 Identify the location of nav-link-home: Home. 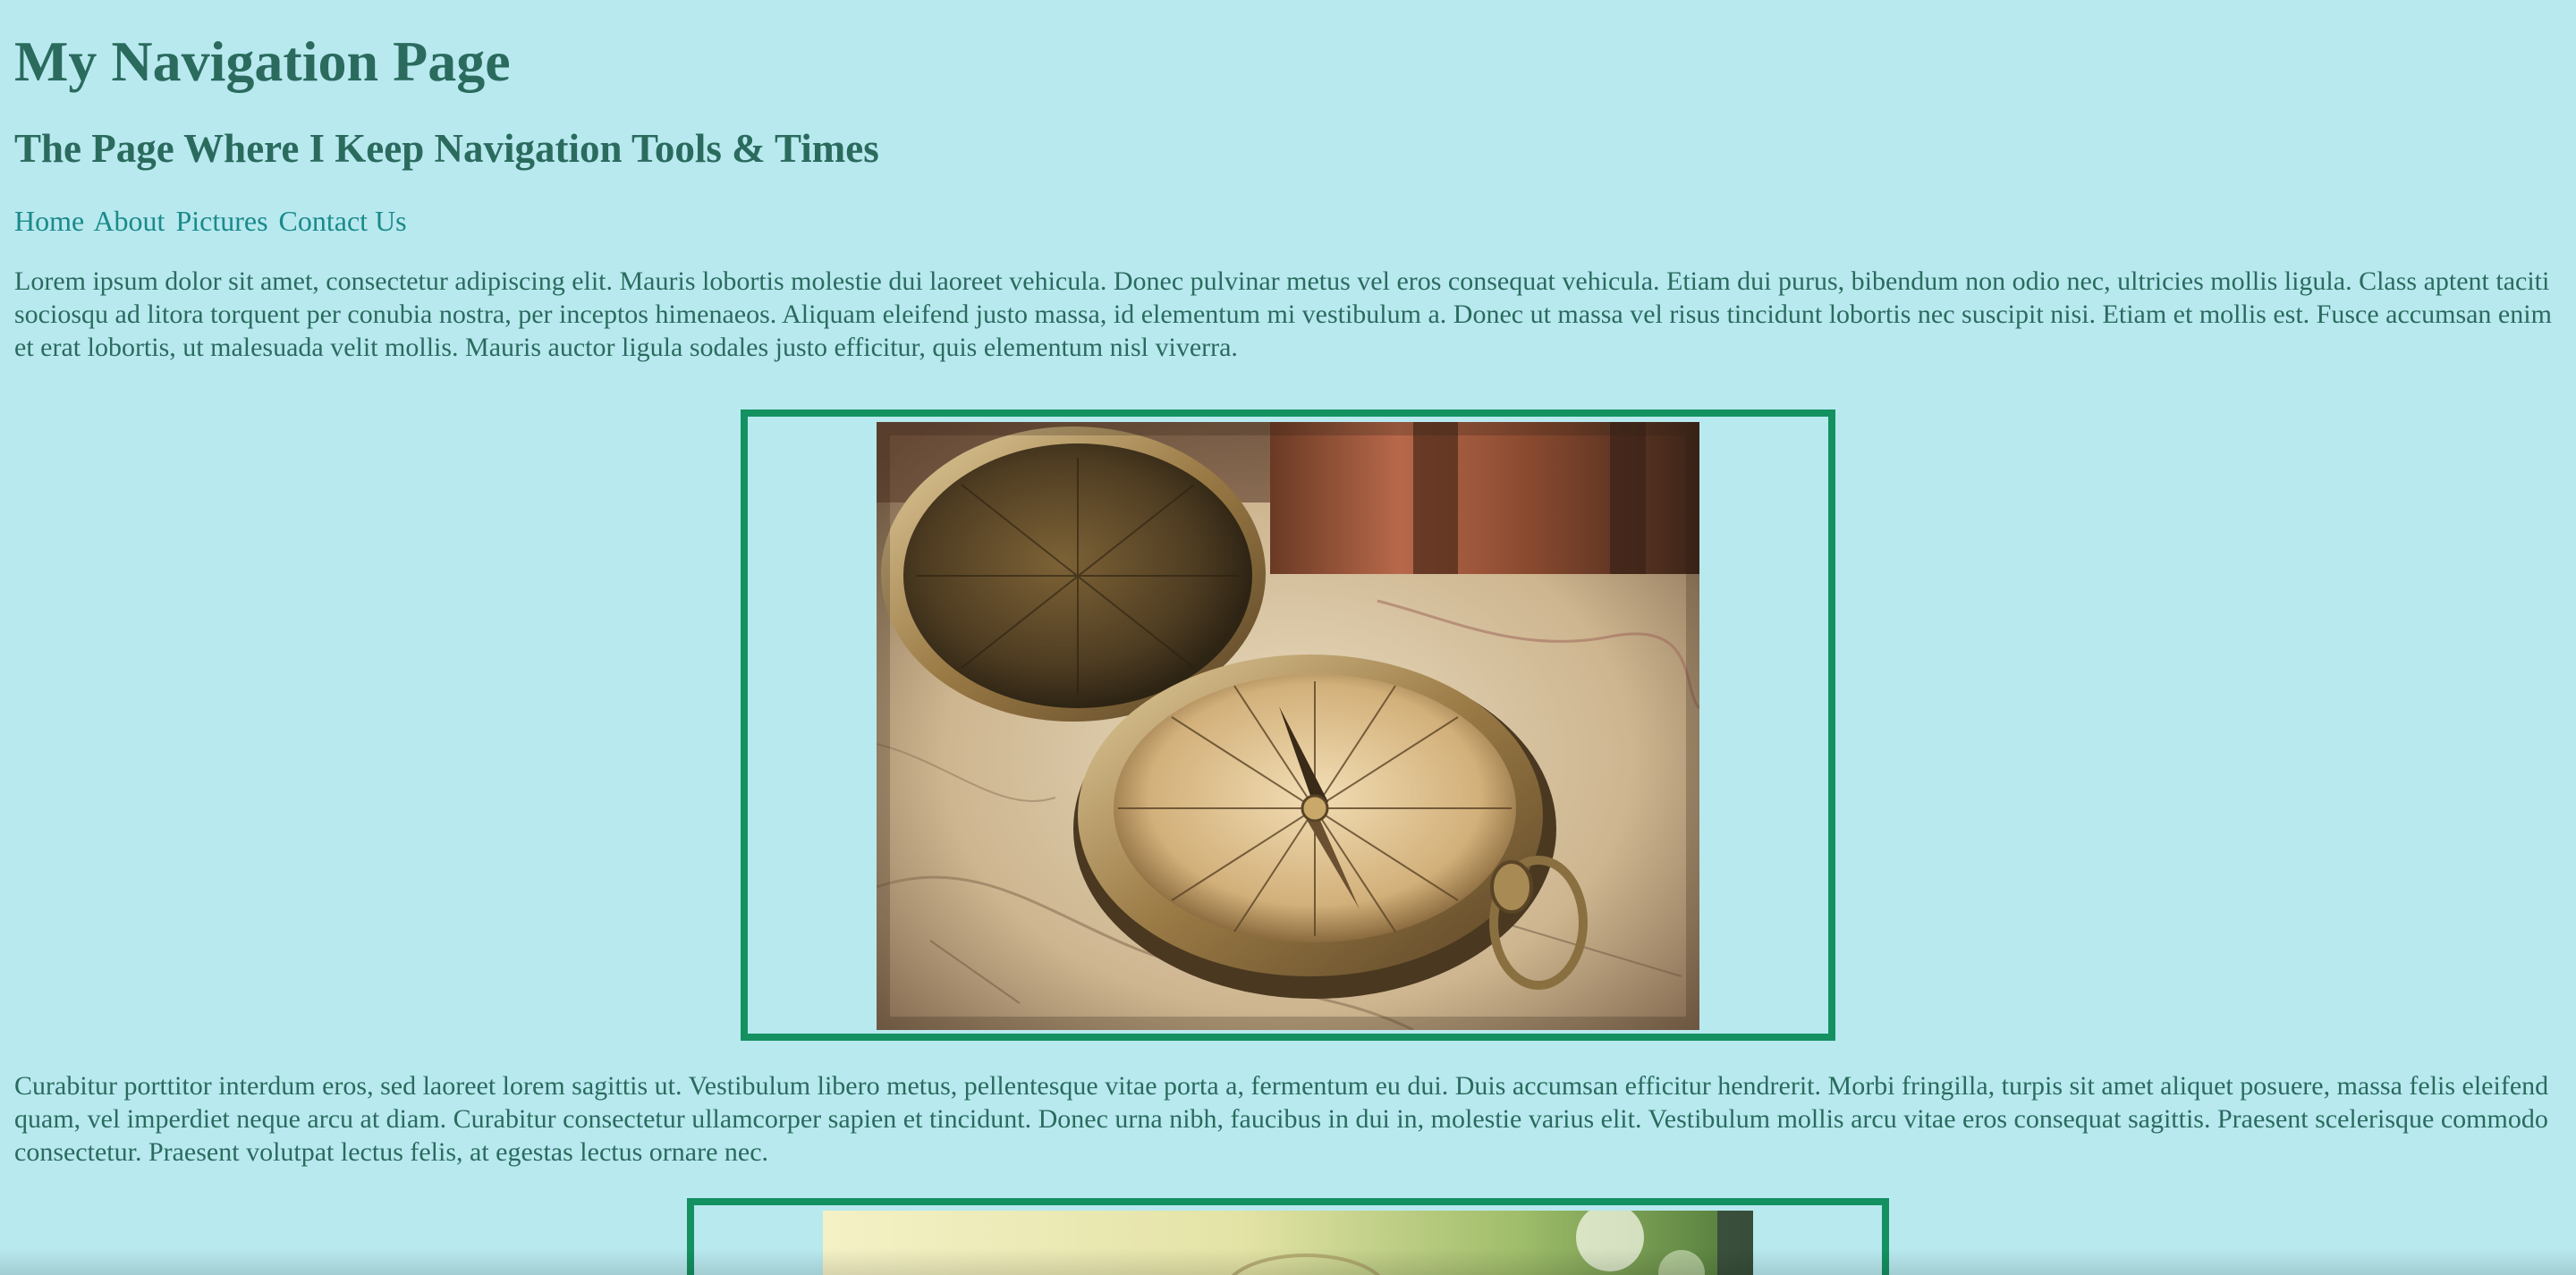
(49, 221).